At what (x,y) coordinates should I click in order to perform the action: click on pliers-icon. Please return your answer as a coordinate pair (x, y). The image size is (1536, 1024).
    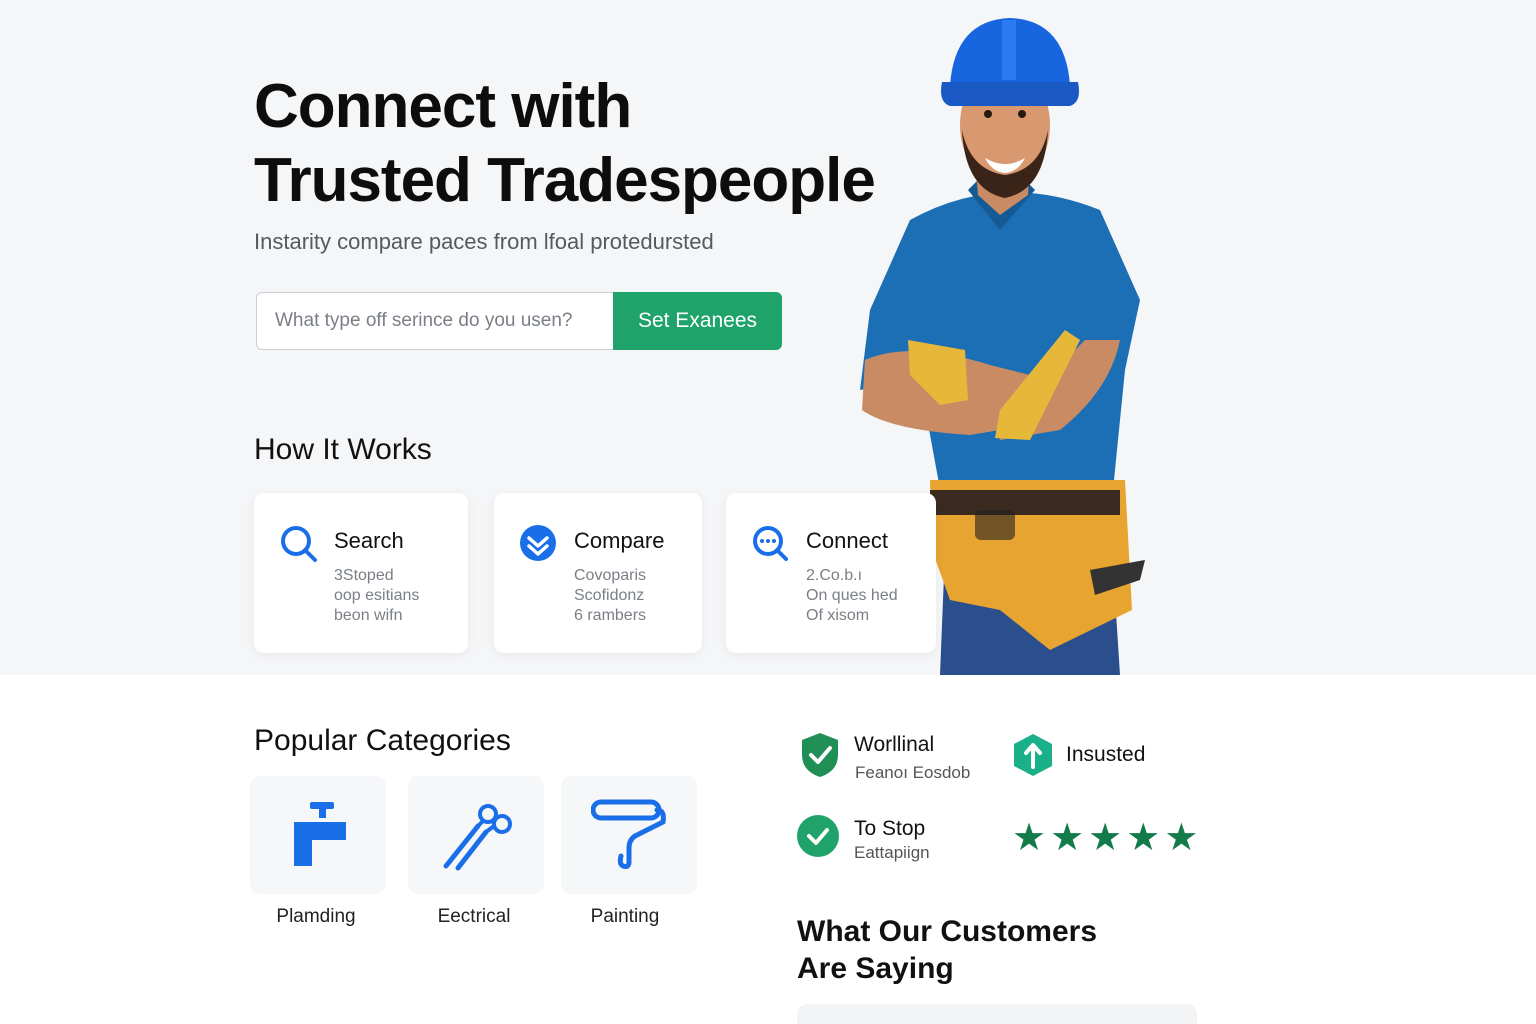
    Looking at the image, I should click on (477, 837).